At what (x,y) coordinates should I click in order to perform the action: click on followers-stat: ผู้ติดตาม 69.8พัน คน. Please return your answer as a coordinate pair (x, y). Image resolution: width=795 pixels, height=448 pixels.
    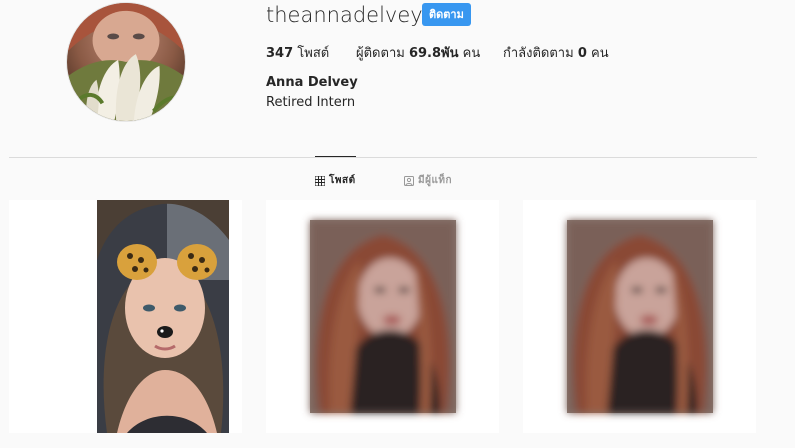
    Looking at the image, I should click on (418, 52).